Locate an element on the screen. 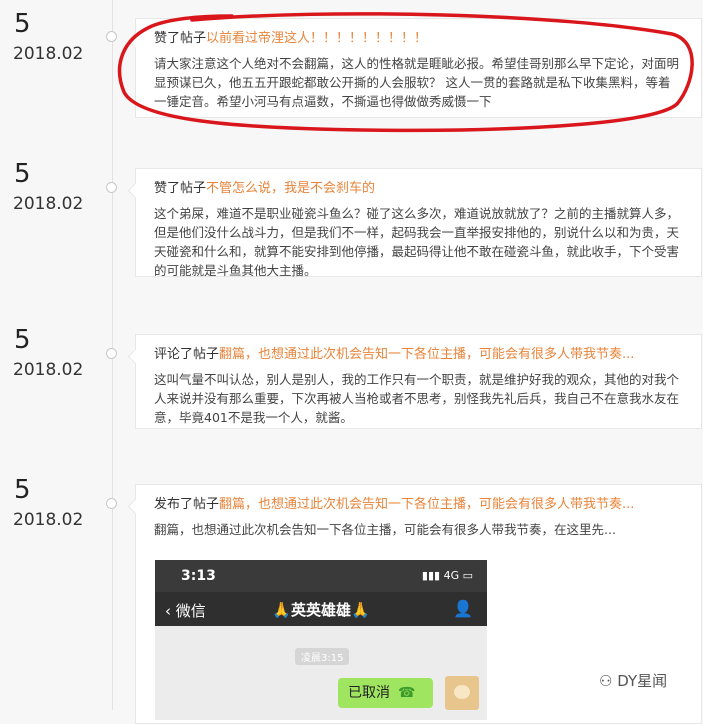 The height and width of the screenshot is (724, 703). activity-action: 发布了帖子 is located at coordinates (187, 504).